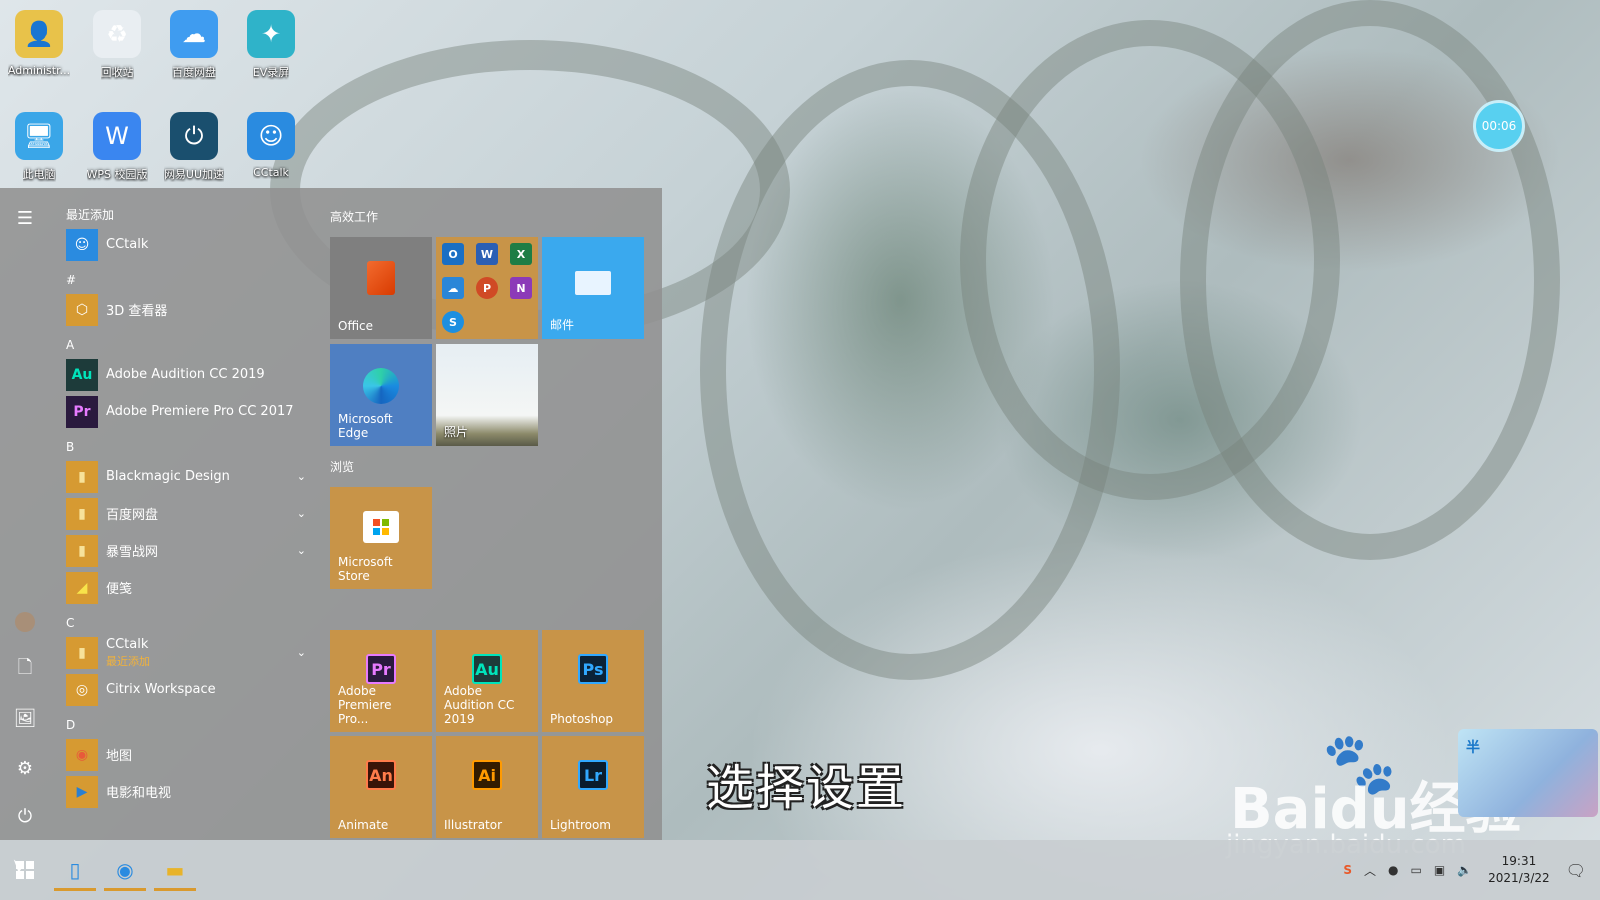  I want to click on desktop-icon-item: ✦ EV录屏, so click(271, 43).